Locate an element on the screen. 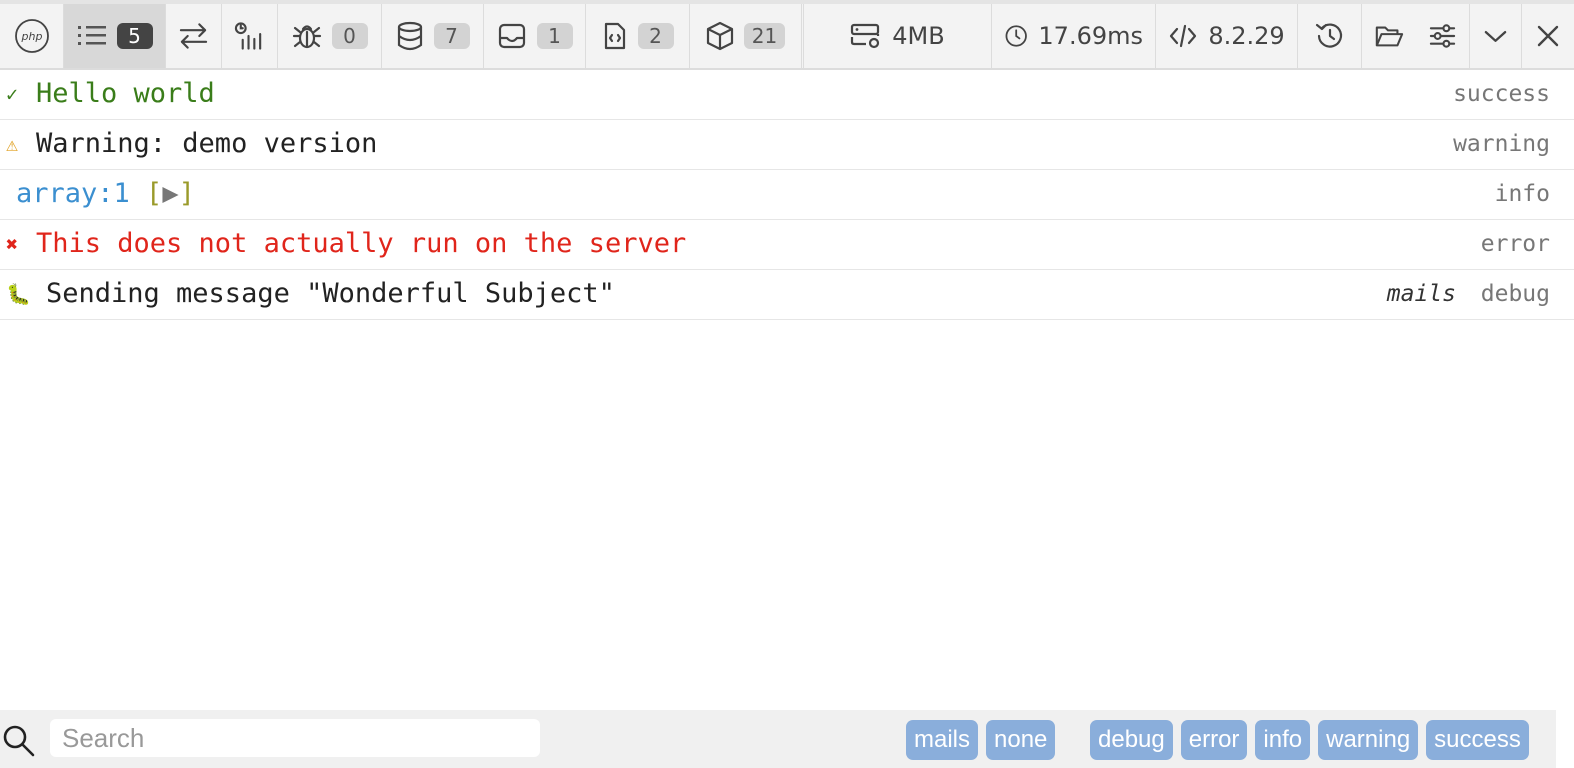 The height and width of the screenshot is (768, 1574). arrows-swap-icon is located at coordinates (193, 36).